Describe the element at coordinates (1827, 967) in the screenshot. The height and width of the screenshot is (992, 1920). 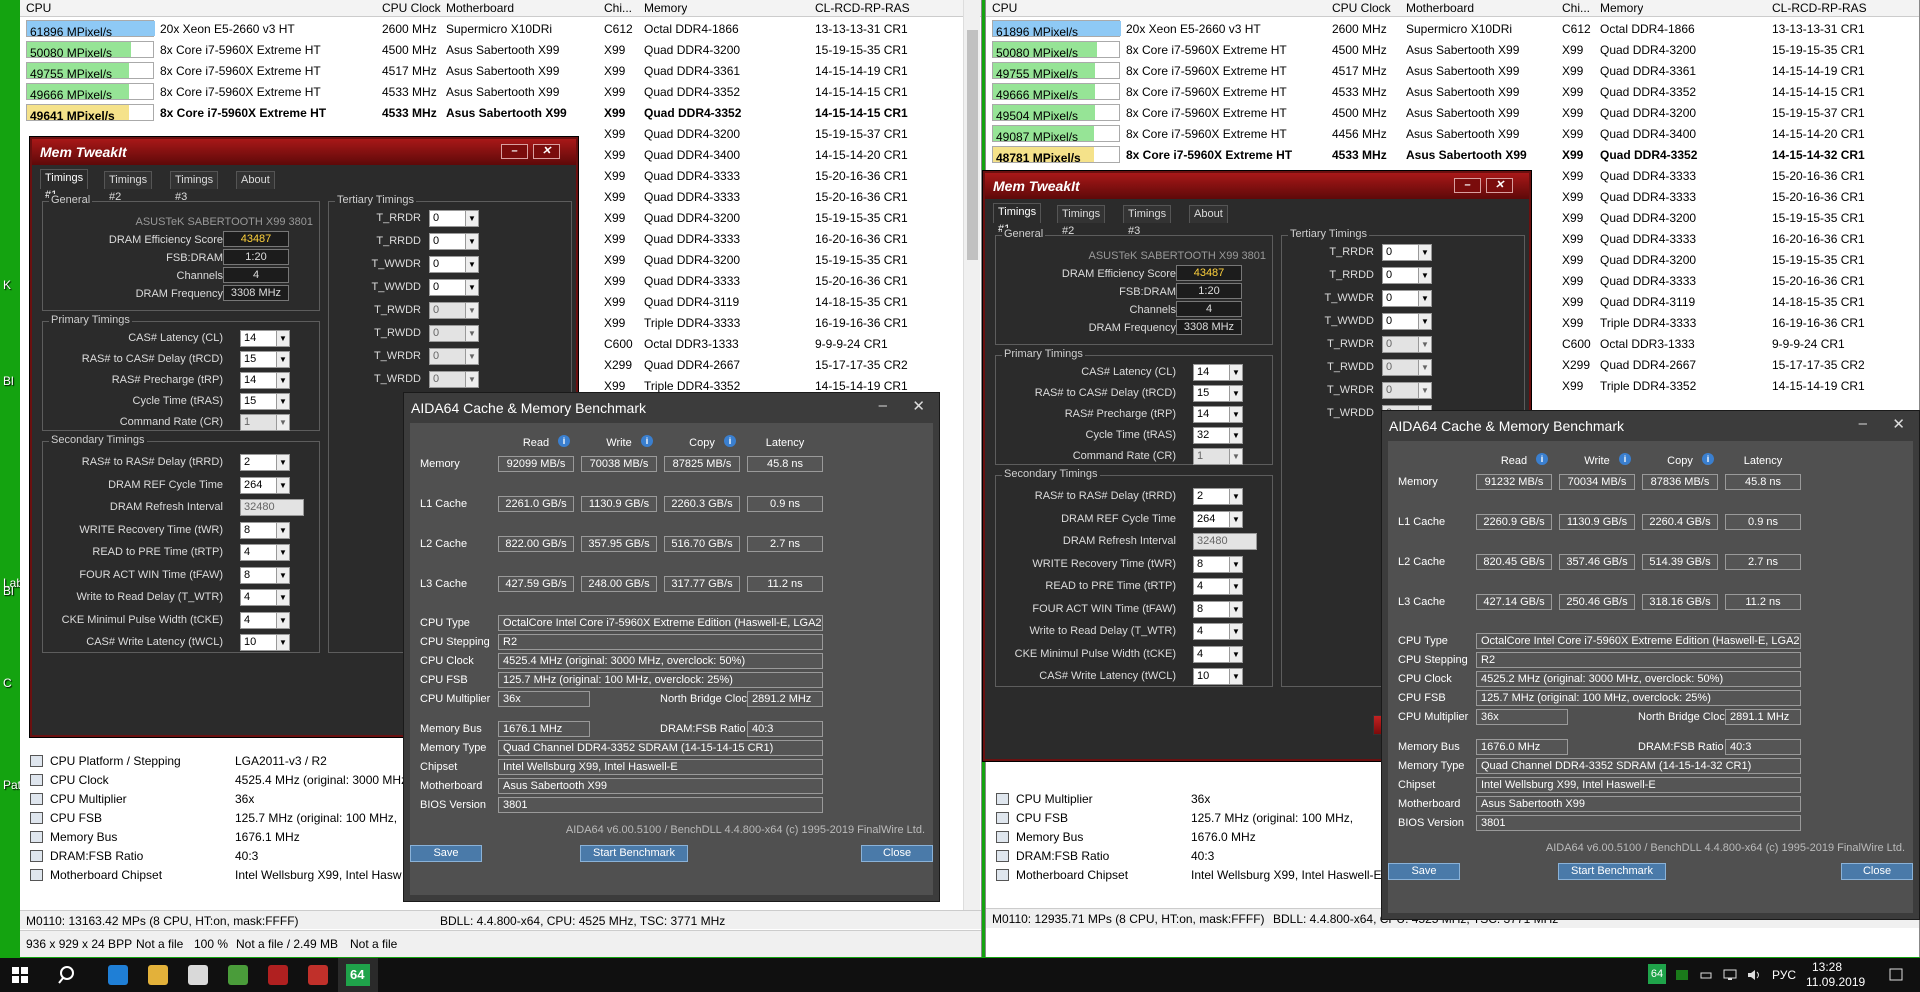
I see `clock-time: 13:28` at that location.